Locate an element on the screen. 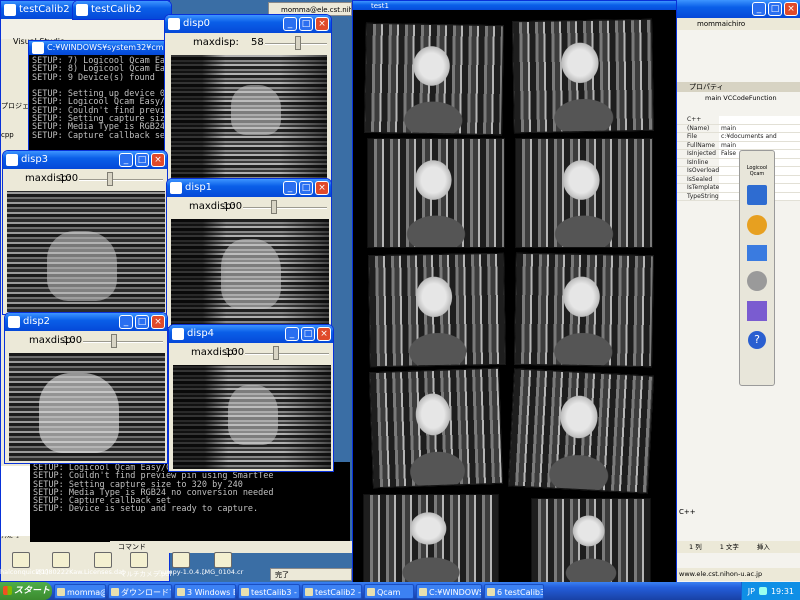  qcam-toolbar: Logicool Qcam ? is located at coordinates (757, 268).